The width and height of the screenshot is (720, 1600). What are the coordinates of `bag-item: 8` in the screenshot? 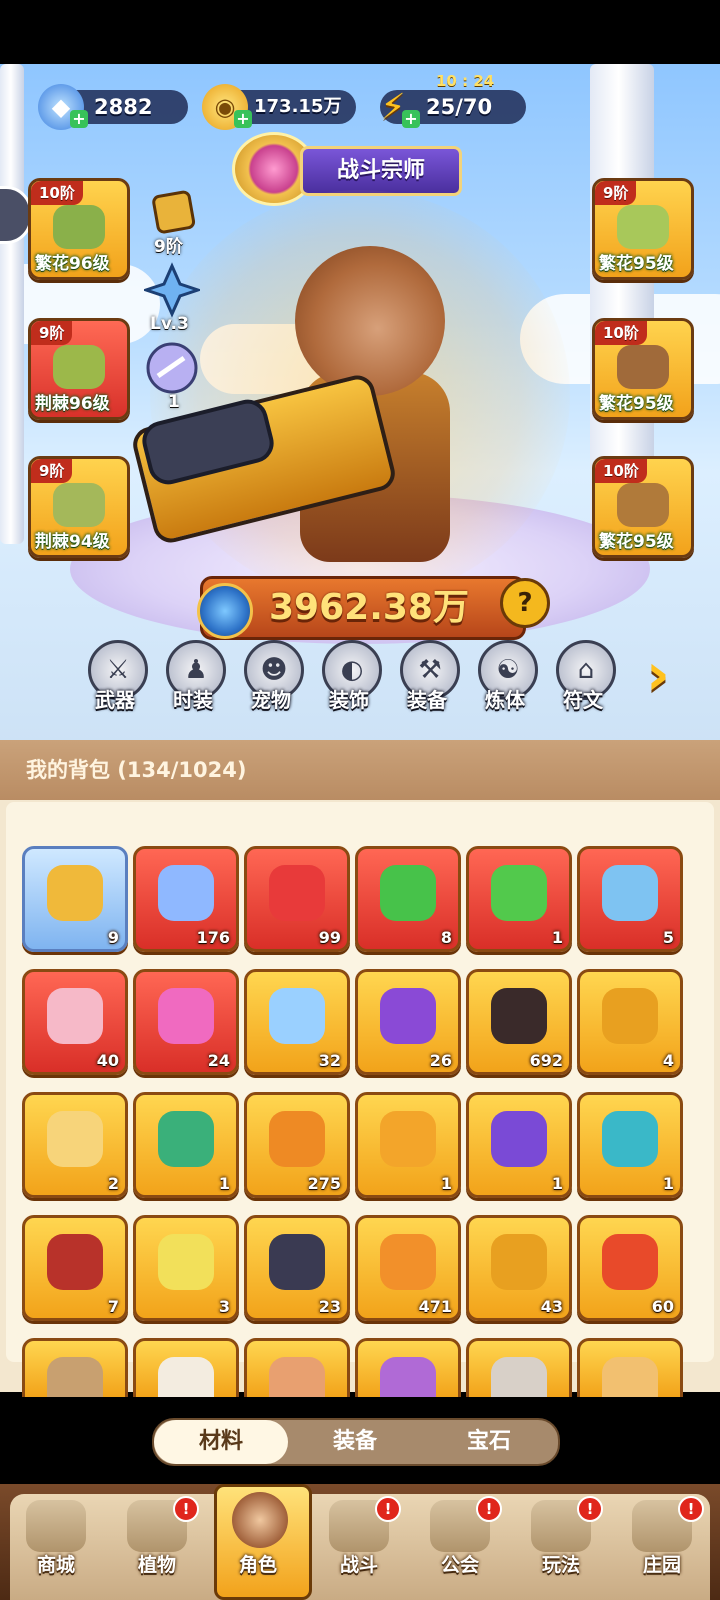 It's located at (408, 899).